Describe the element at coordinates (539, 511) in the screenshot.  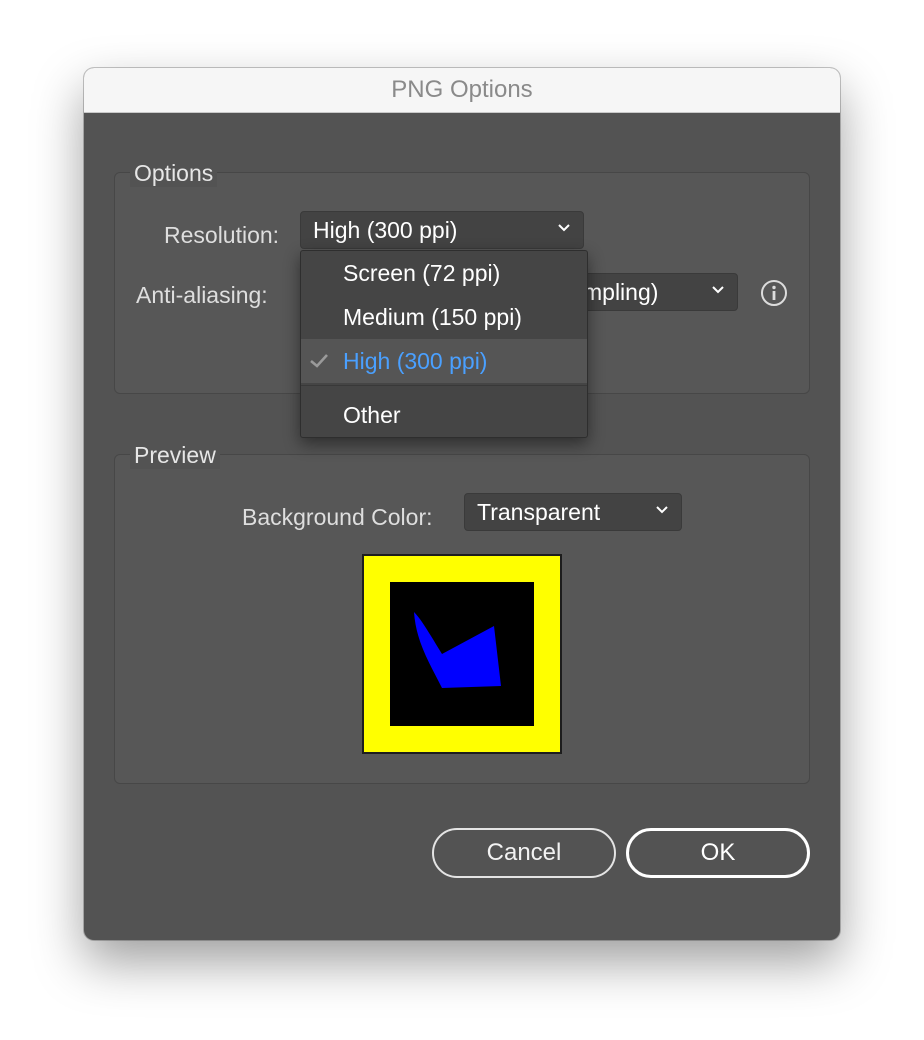
I see `background-color-value: Transparent` at that location.